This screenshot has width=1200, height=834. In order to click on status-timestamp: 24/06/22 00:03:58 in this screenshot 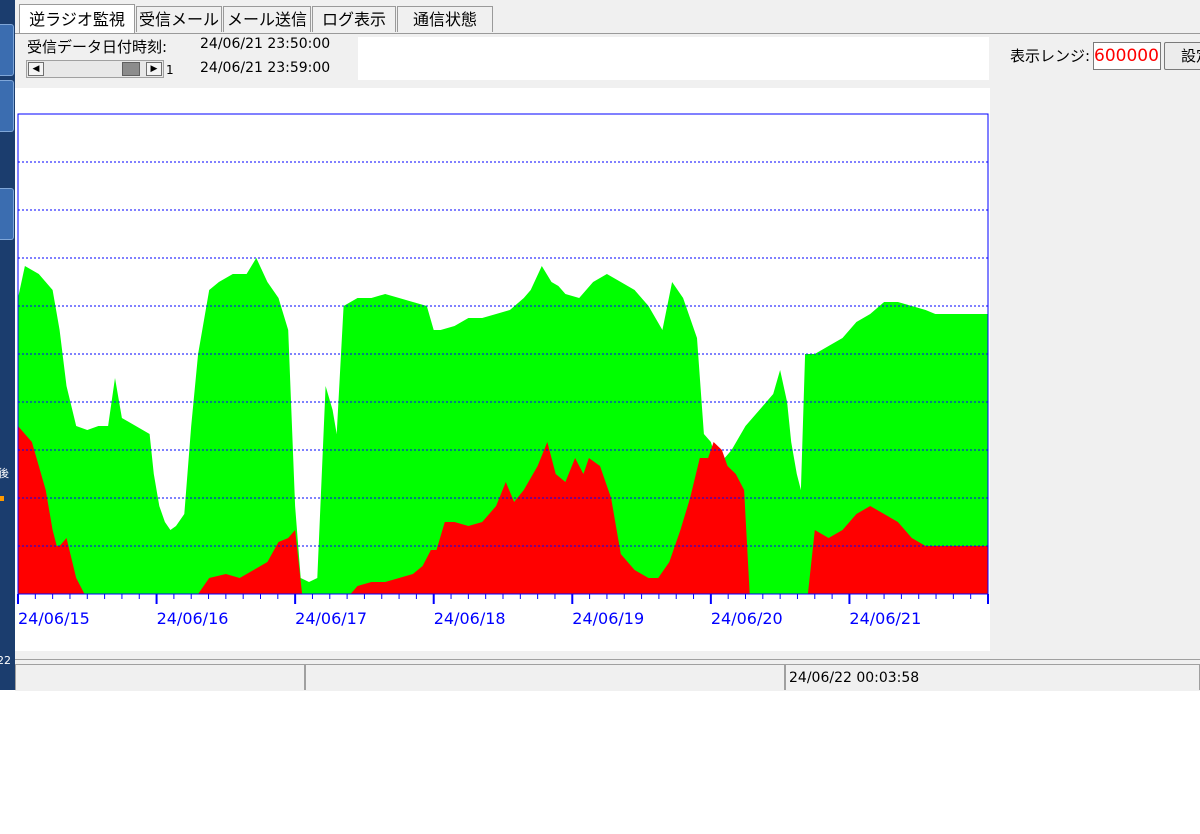, I will do `click(992, 677)`.